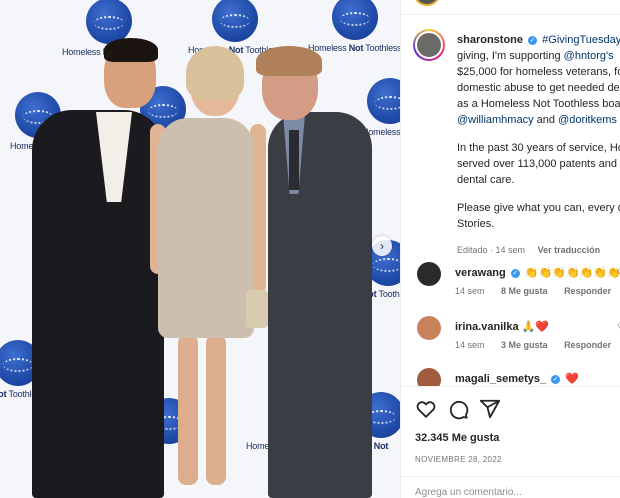 Image resolution: width=620 pixels, height=498 pixels. What do you see at coordinates (257, 309) in the screenshot?
I see `person-center-clutch` at bounding box center [257, 309].